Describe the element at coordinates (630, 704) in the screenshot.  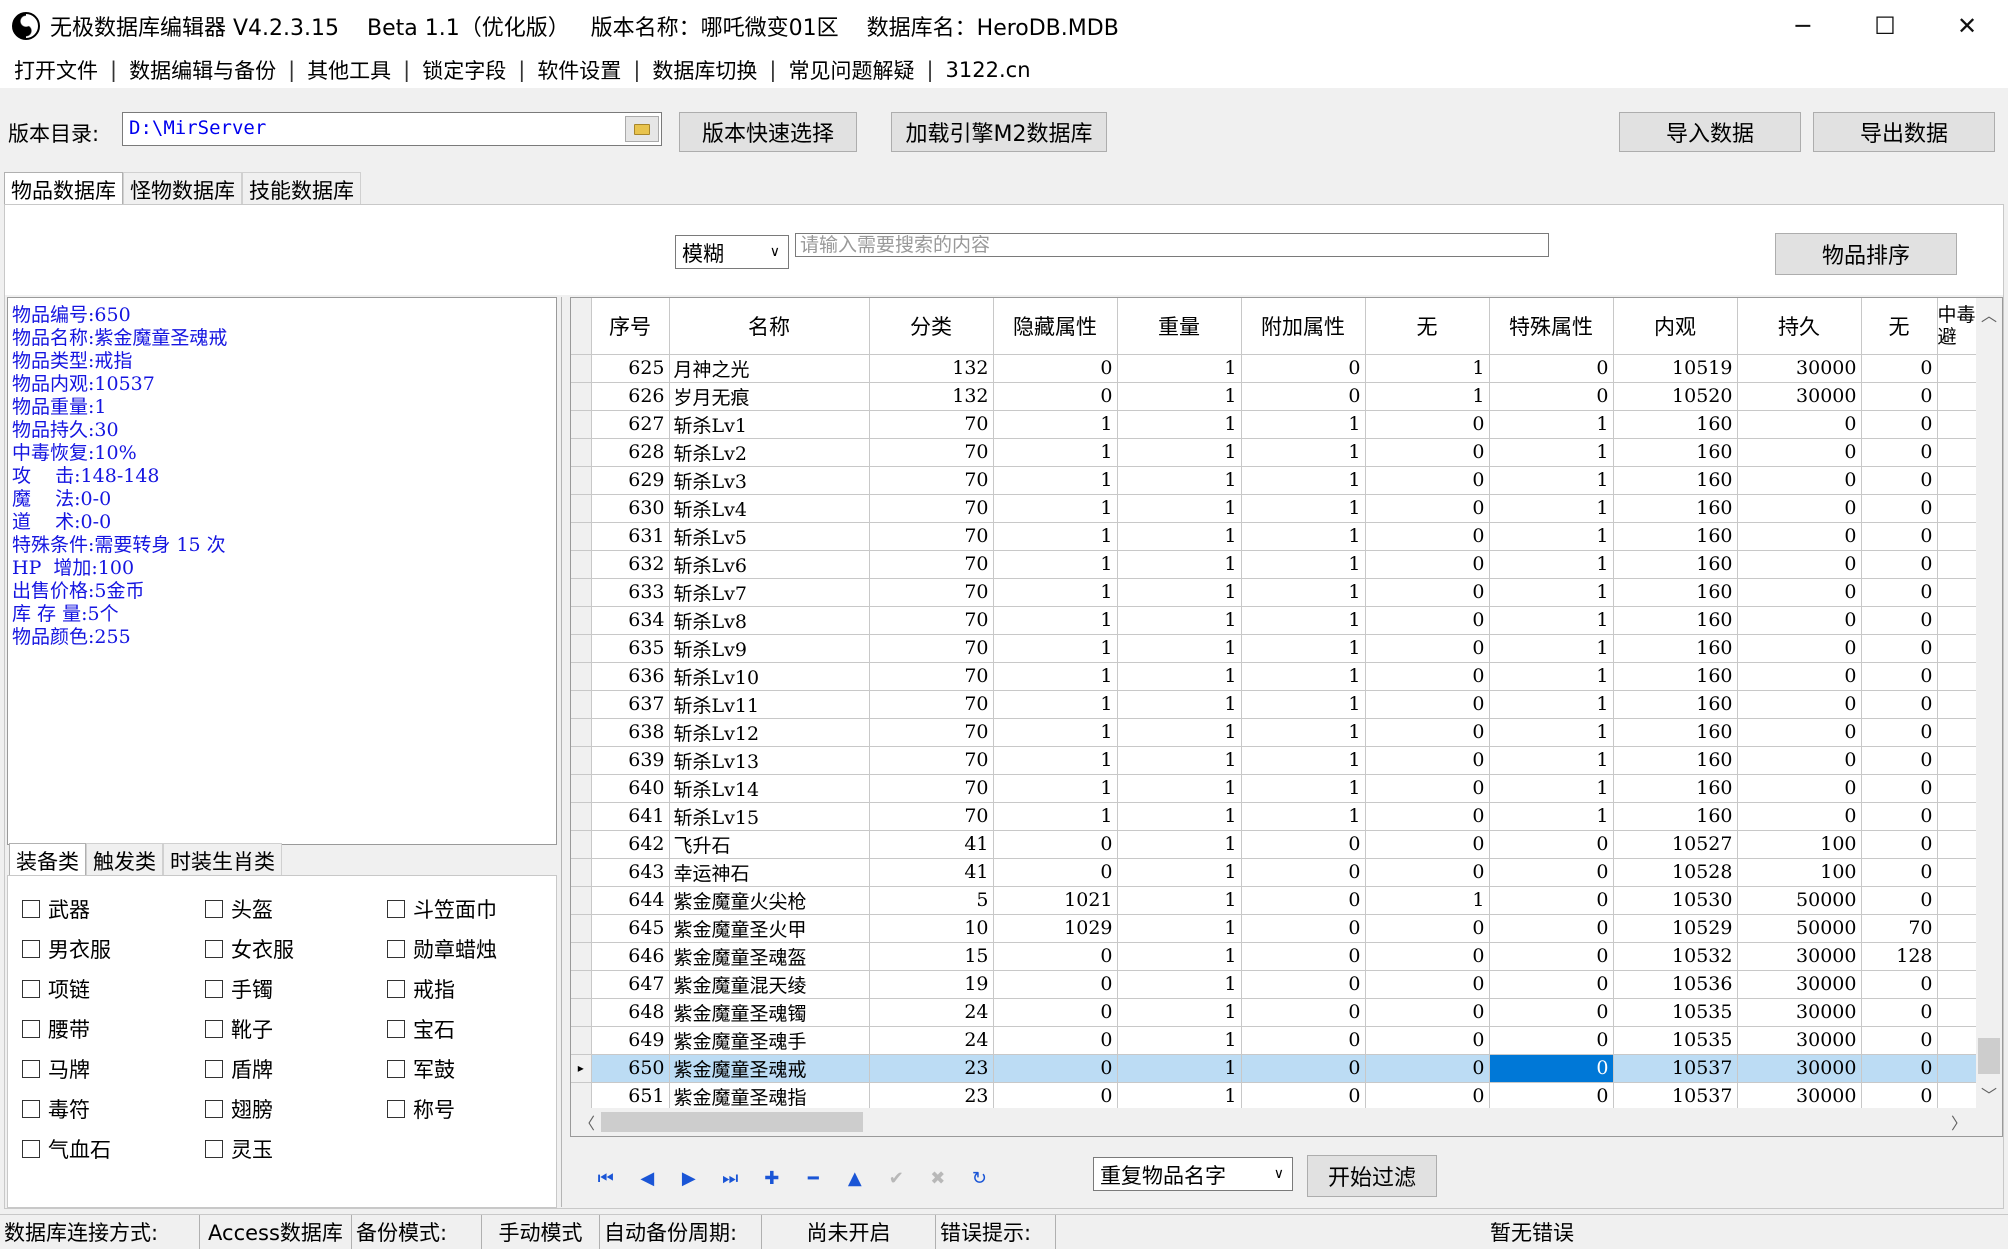
I see `table-cell: 637` at that location.